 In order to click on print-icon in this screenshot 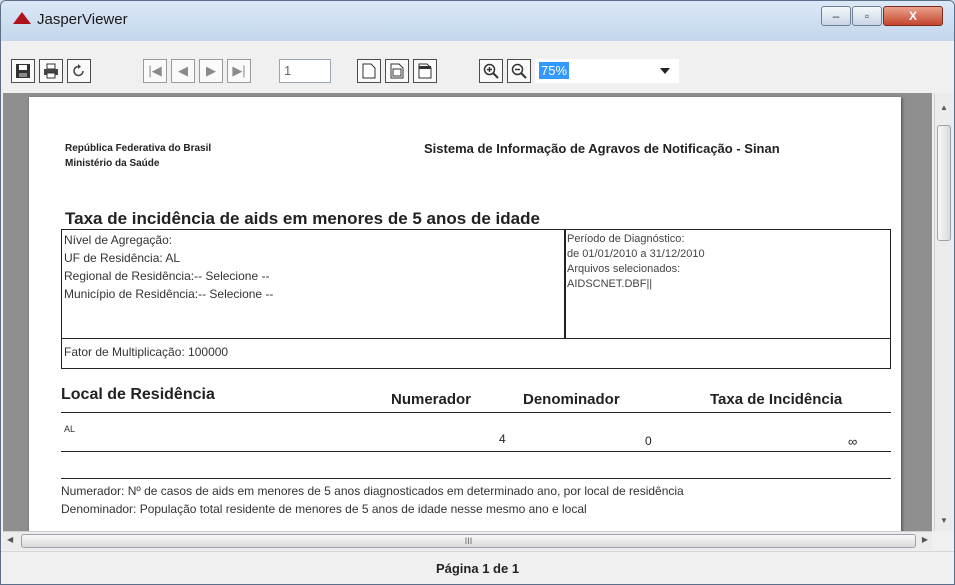, I will do `click(51, 71)`.